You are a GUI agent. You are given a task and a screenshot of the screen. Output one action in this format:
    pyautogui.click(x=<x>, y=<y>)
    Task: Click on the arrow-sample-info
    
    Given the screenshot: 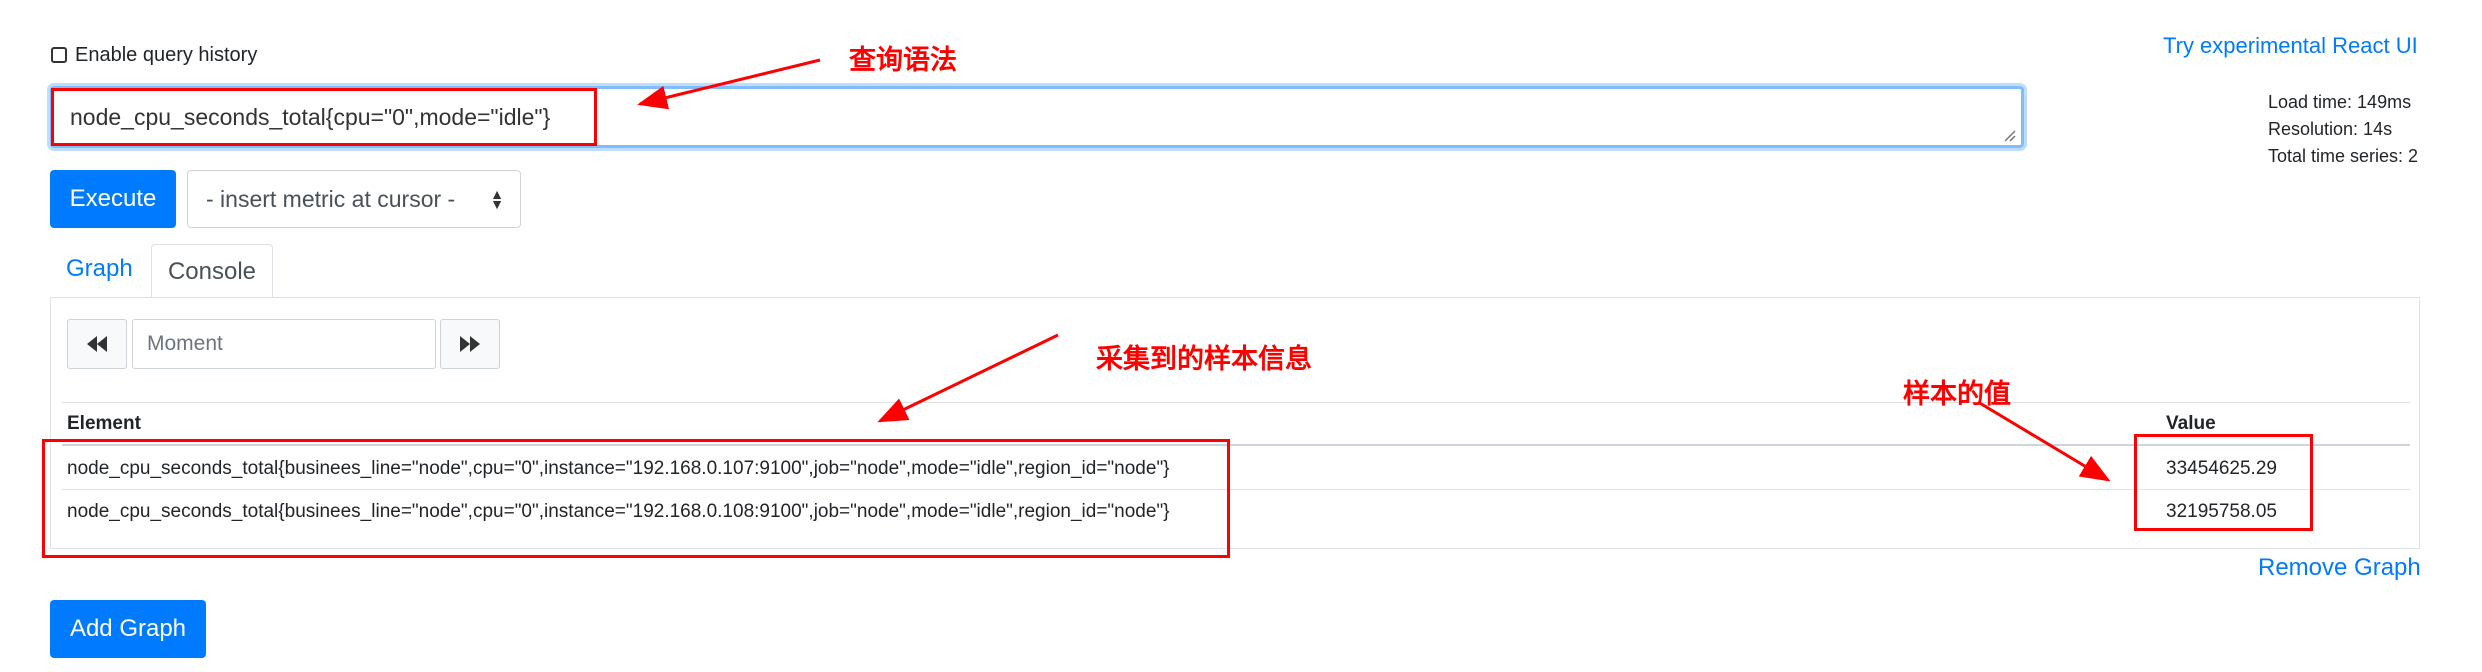 What is the action you would take?
    pyautogui.click(x=968, y=378)
    